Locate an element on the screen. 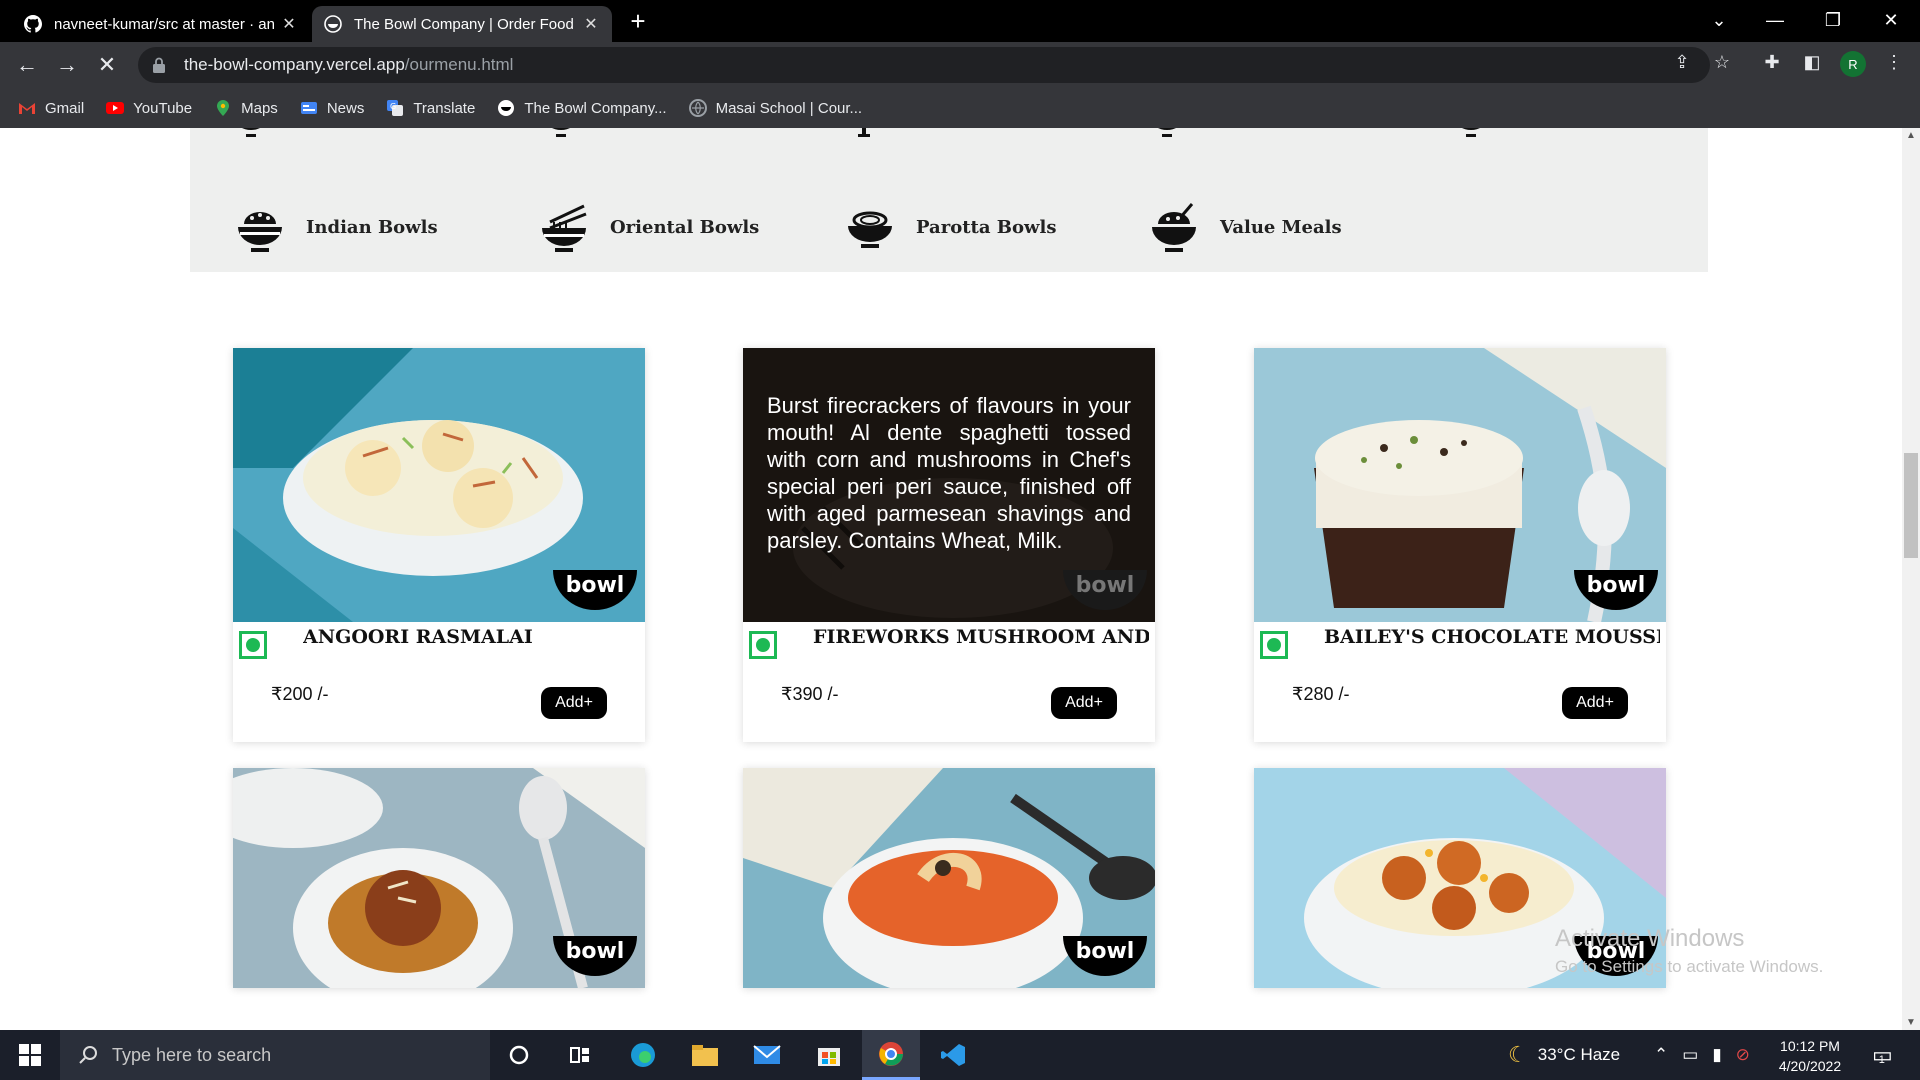  address-bar: the-bowl-company.vercel.app/ourmenu.html is located at coordinates (924, 65).